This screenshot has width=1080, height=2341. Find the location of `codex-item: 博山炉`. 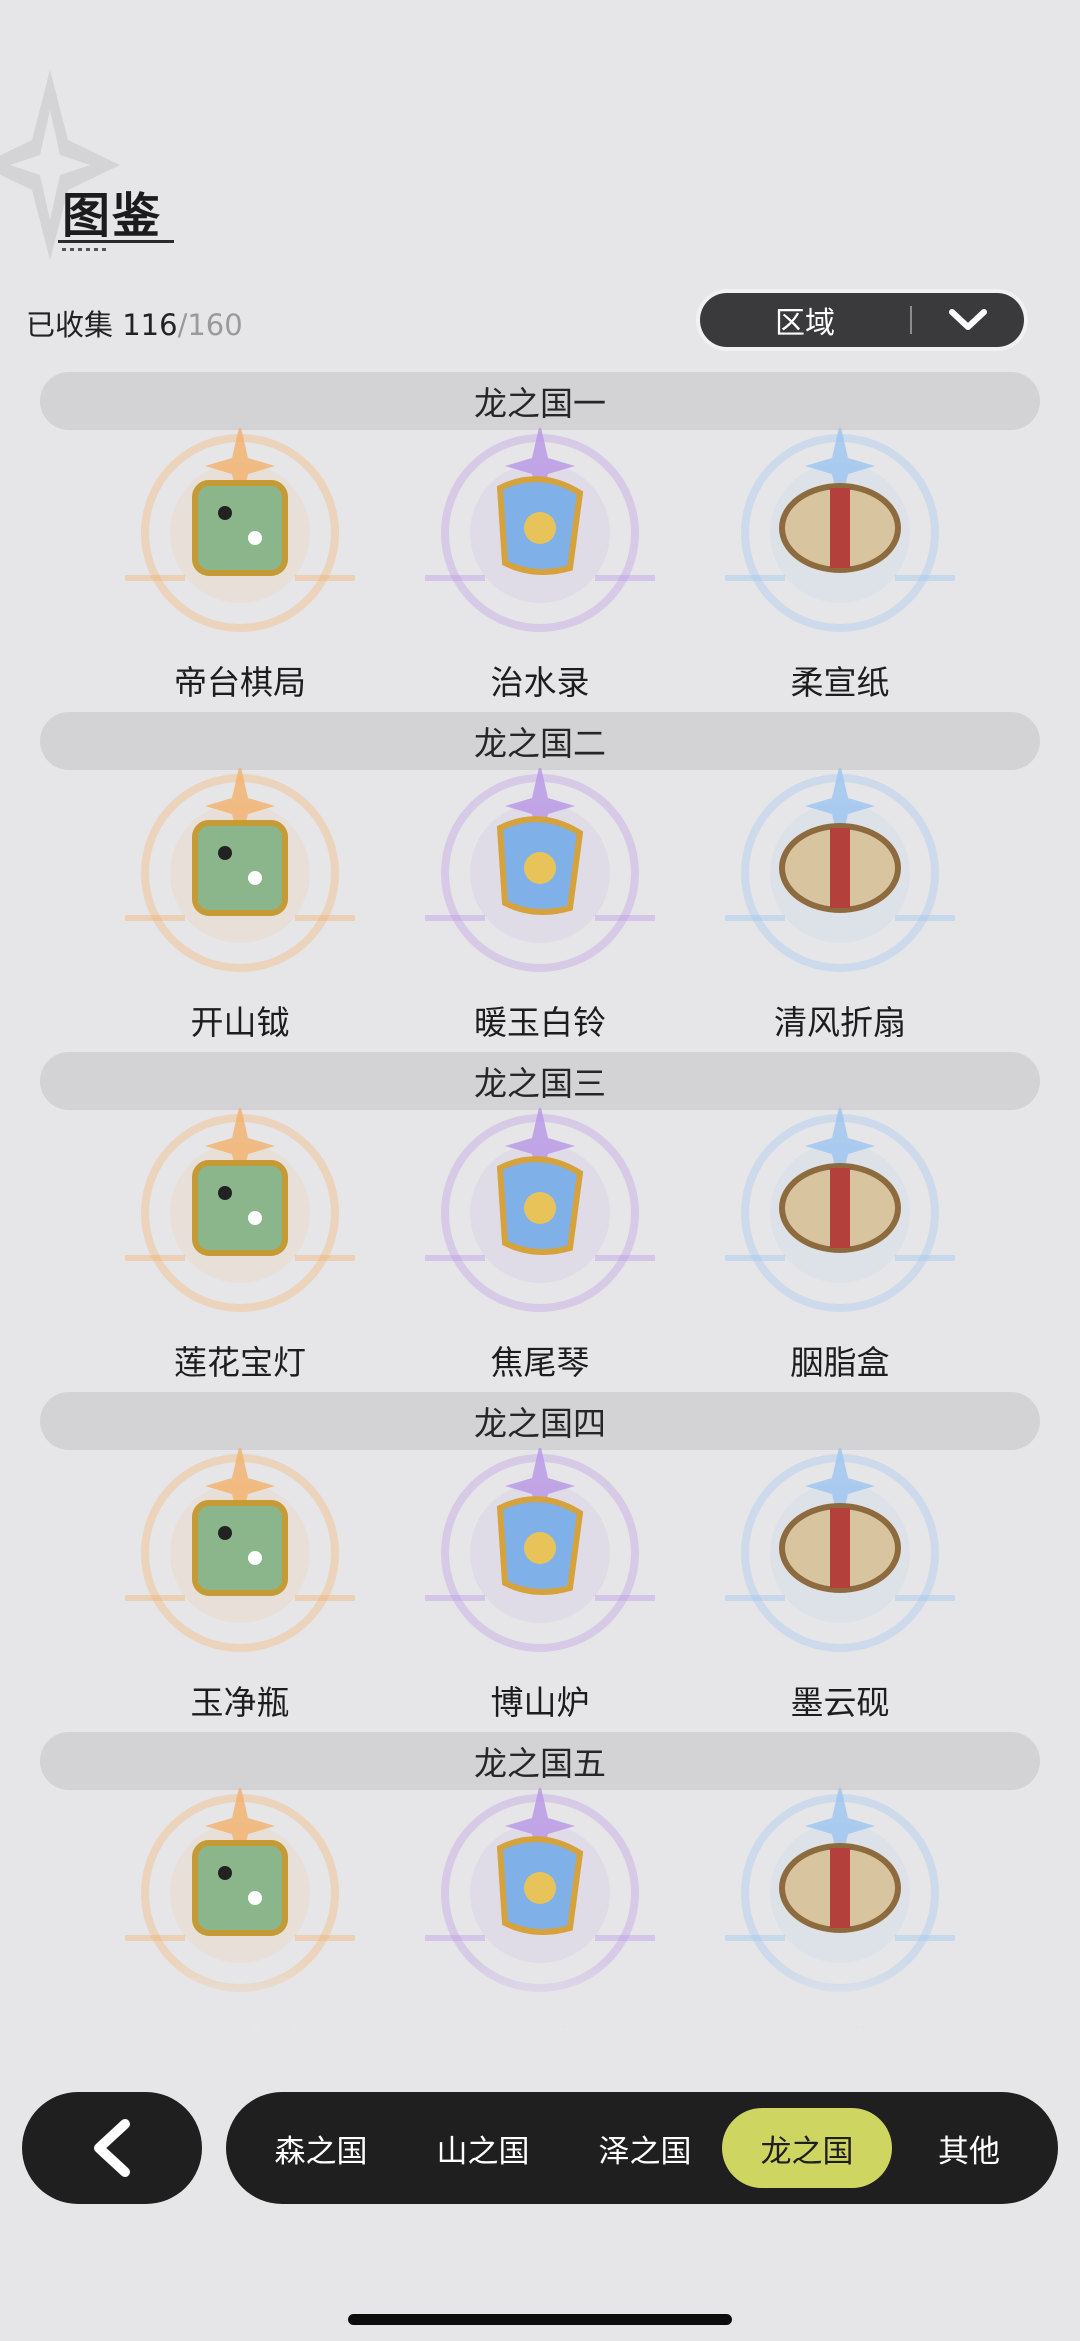

codex-item: 博山炉 is located at coordinates (540, 1588).